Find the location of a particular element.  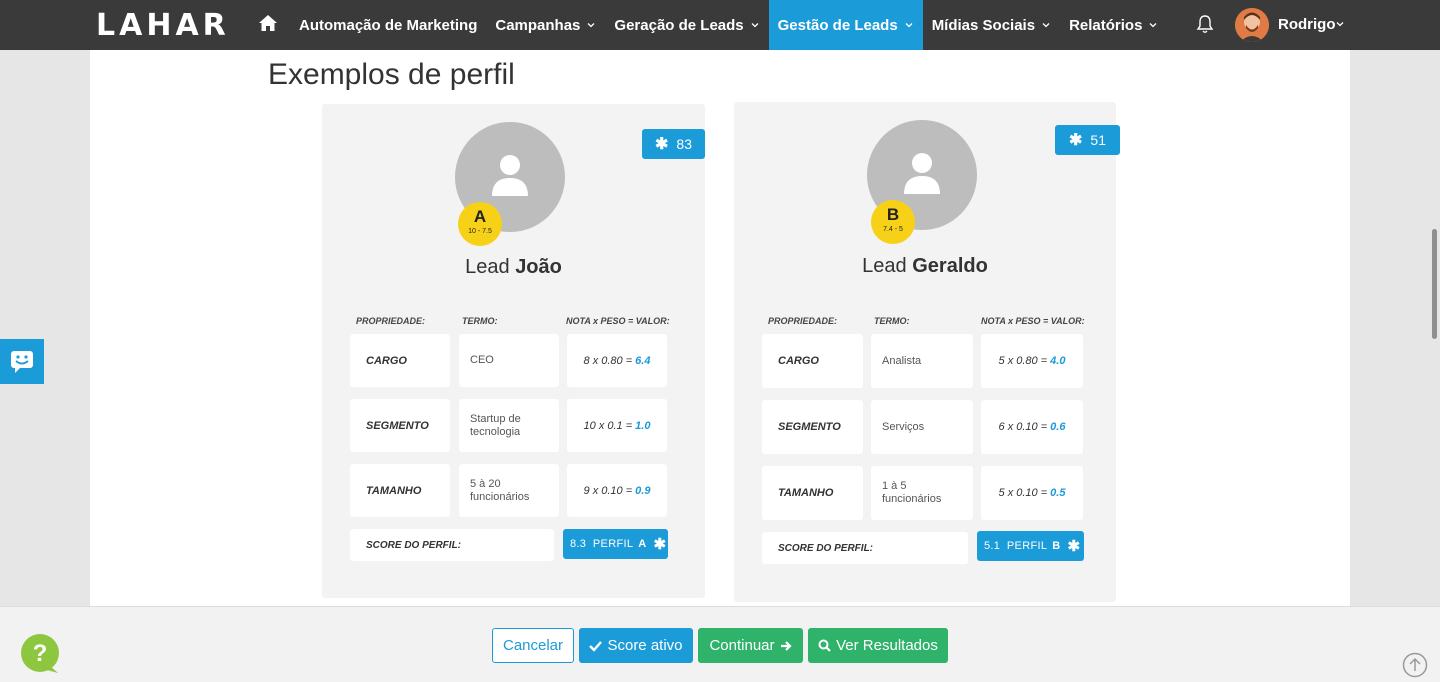

user-name: Rodrigo is located at coordinates (1307, 24).